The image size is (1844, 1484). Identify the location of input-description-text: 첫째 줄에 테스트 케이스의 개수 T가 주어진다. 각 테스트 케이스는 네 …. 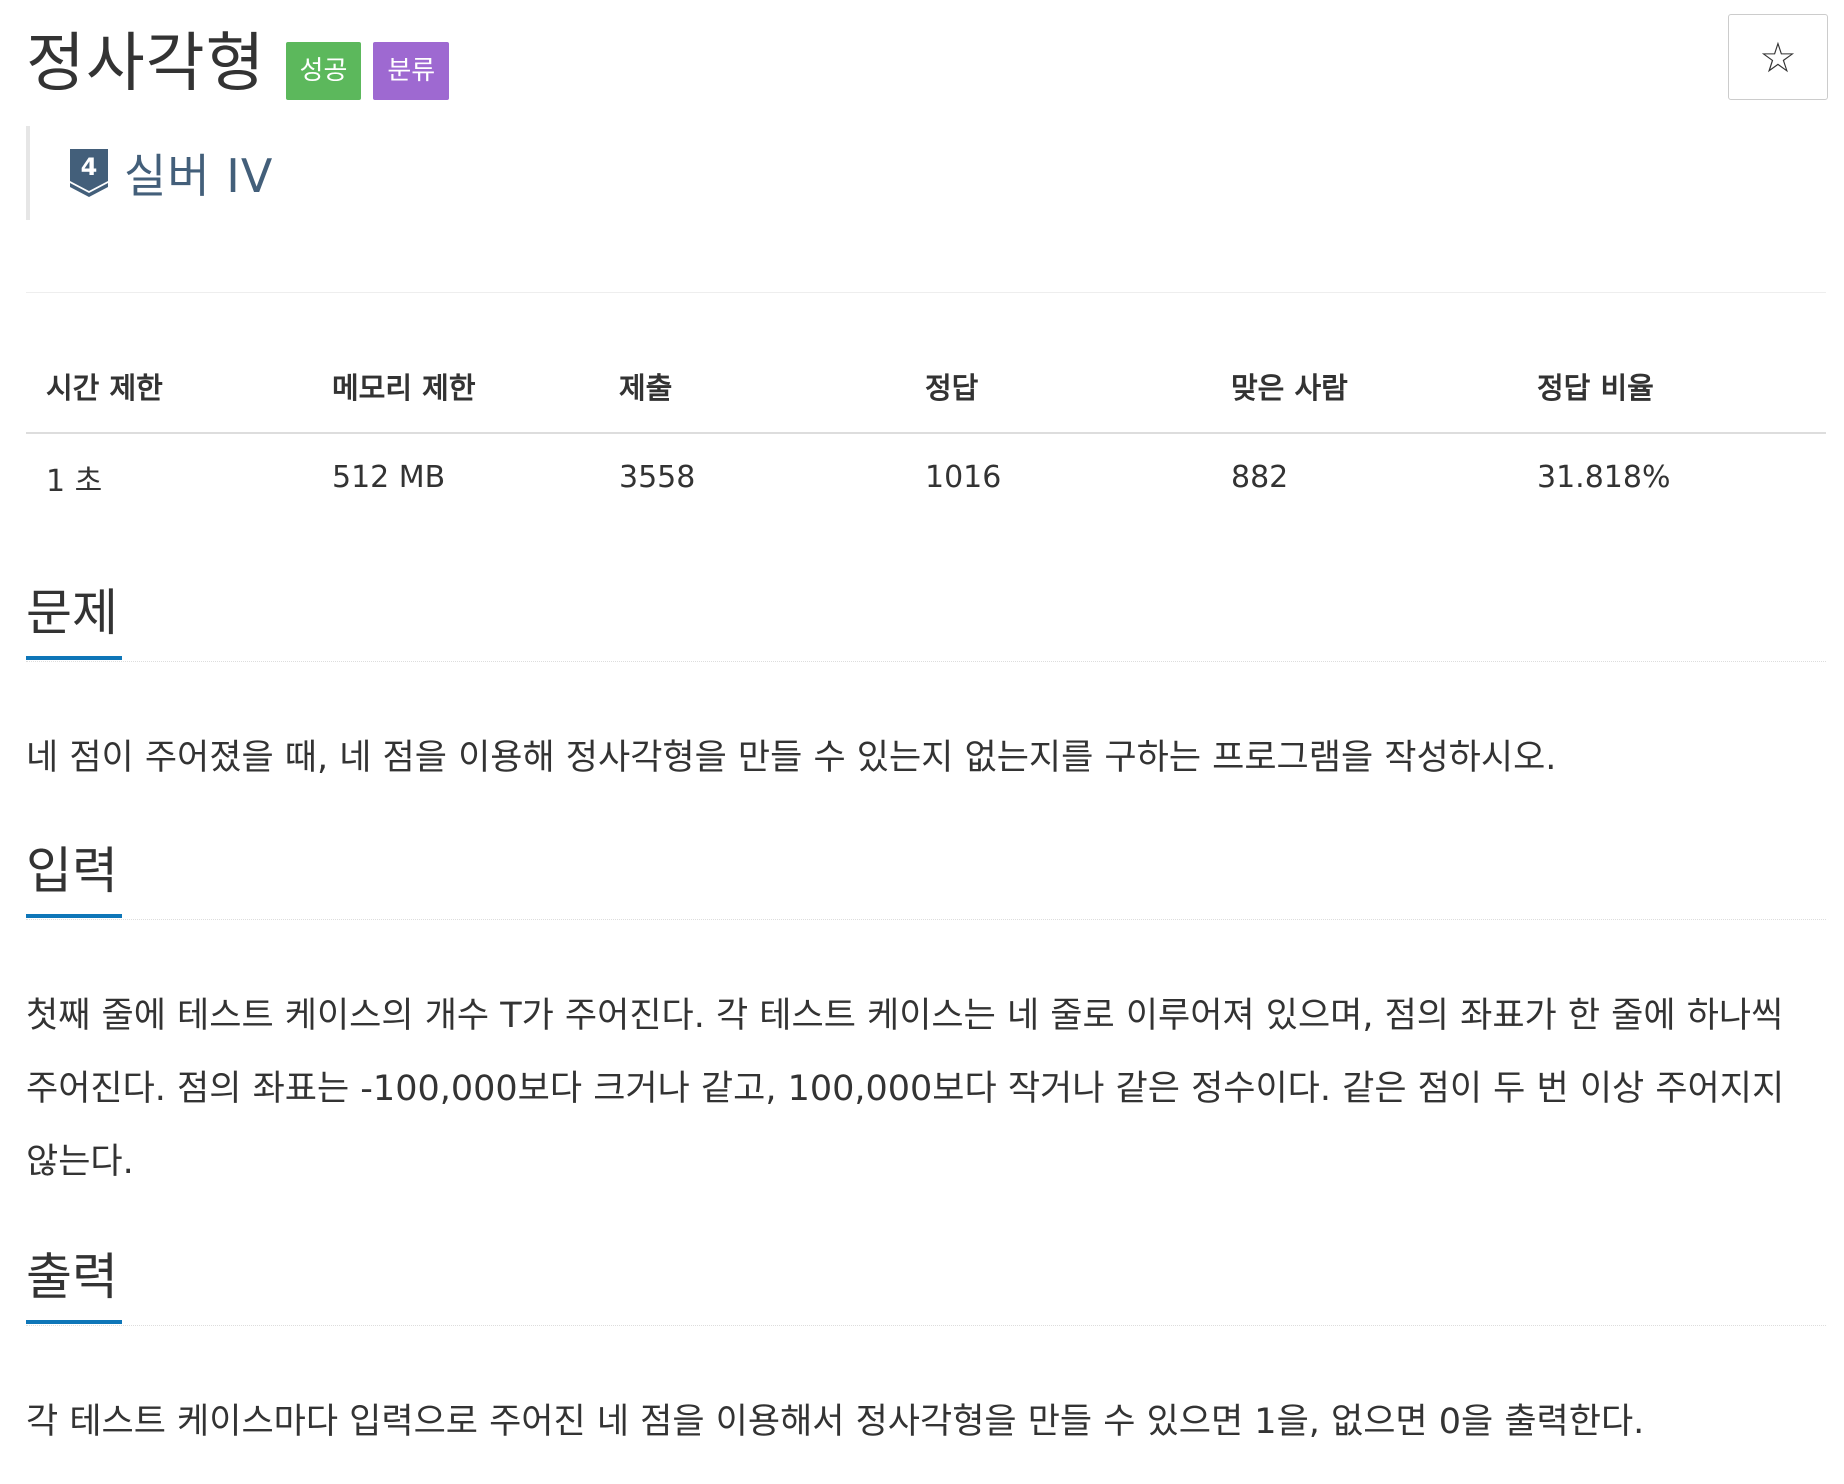
(905, 1089).